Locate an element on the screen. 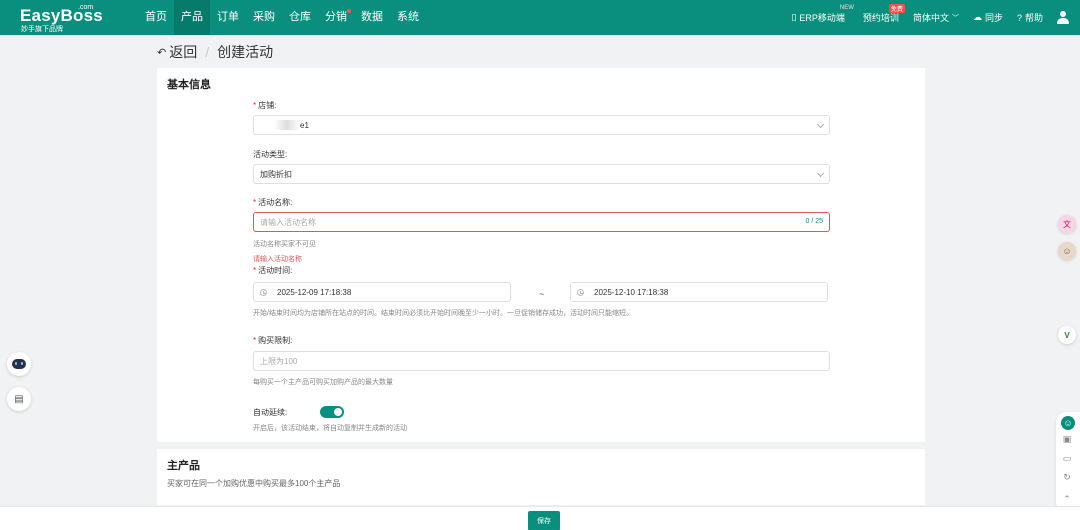 This screenshot has height=530, width=1080. robot-icon is located at coordinates (19, 364).